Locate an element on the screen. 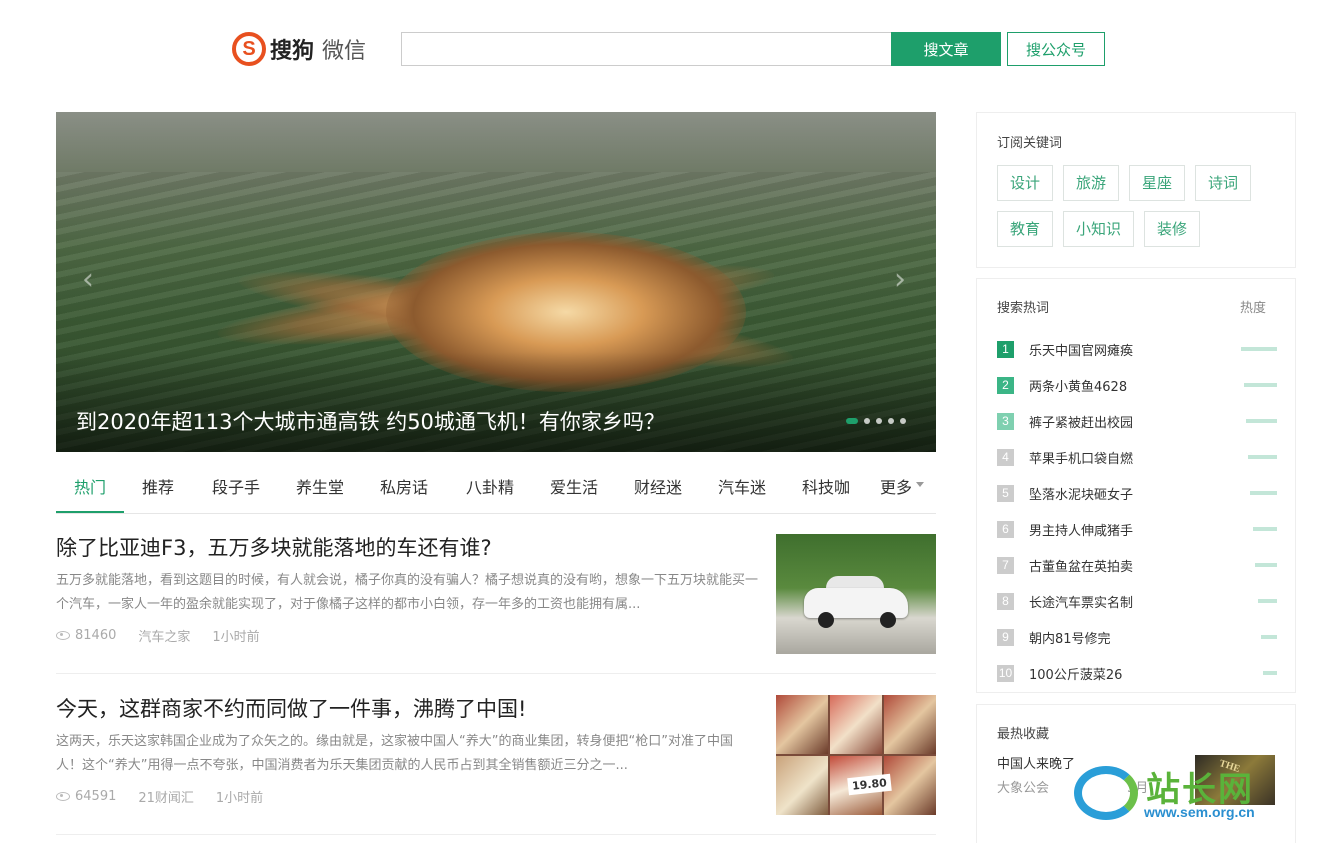  article-source: 21财闻汇 is located at coordinates (166, 796).